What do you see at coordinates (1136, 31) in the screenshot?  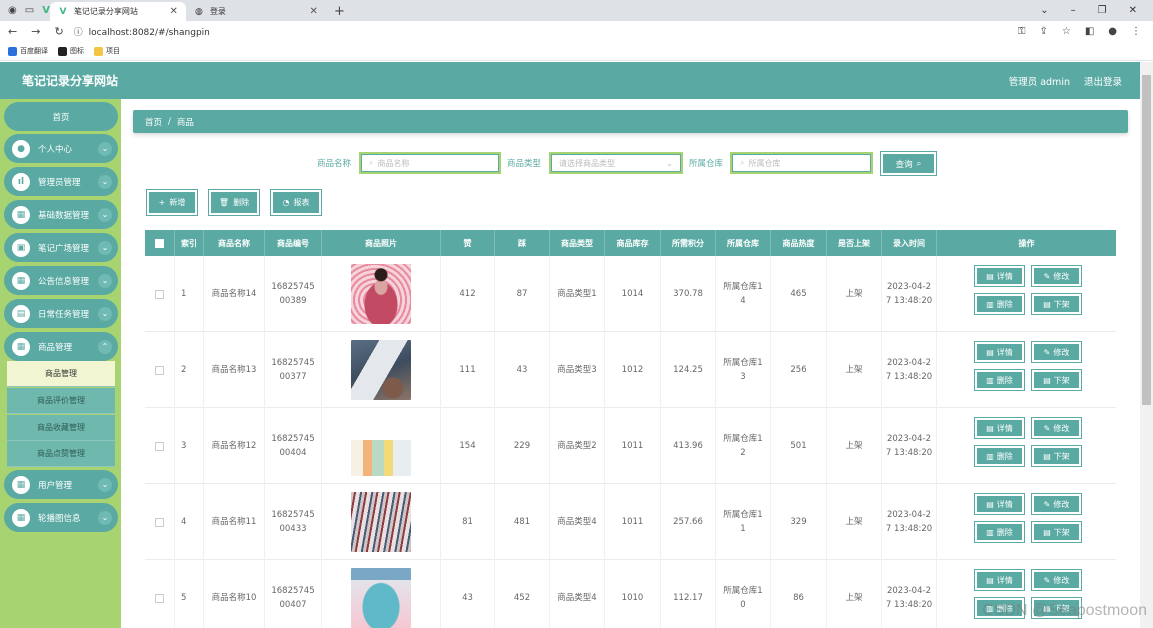 I see `menu-icon: ⋮` at bounding box center [1136, 31].